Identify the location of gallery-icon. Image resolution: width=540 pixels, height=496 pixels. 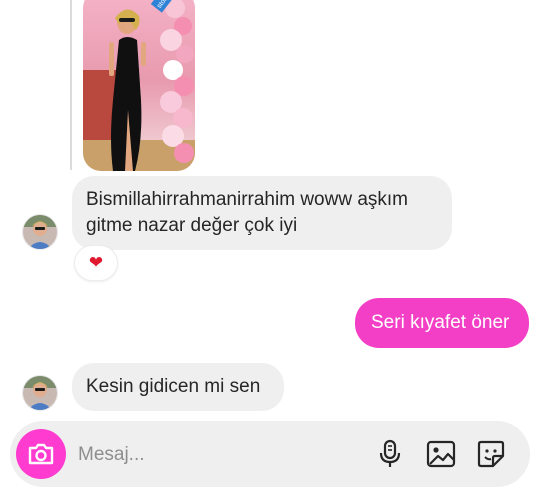
(441, 454).